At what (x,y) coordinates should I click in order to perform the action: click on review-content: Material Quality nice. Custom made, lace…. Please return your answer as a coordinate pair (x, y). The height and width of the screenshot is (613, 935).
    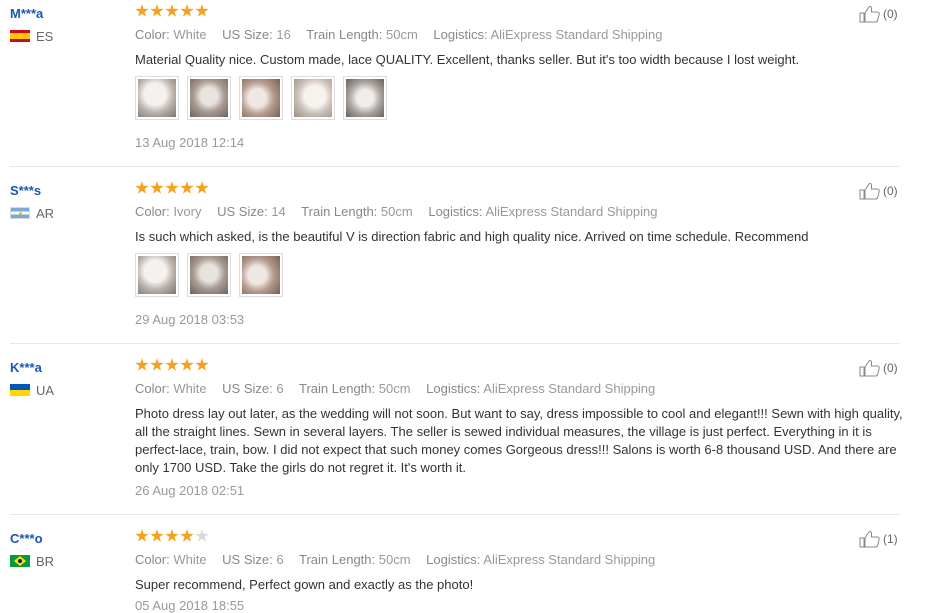
    Looking at the image, I should click on (467, 59).